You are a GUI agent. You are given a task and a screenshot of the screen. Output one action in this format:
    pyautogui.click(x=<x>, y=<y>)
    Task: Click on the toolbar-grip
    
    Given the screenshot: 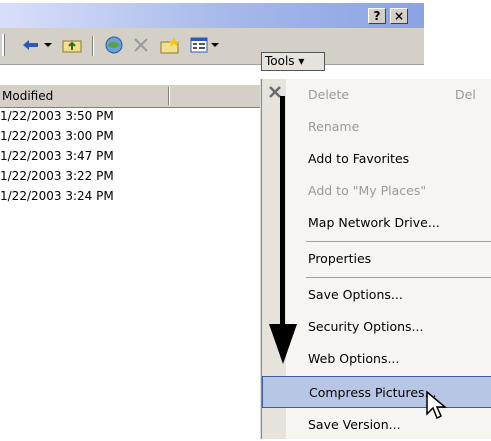 What is the action you would take?
    pyautogui.click(x=4, y=45)
    